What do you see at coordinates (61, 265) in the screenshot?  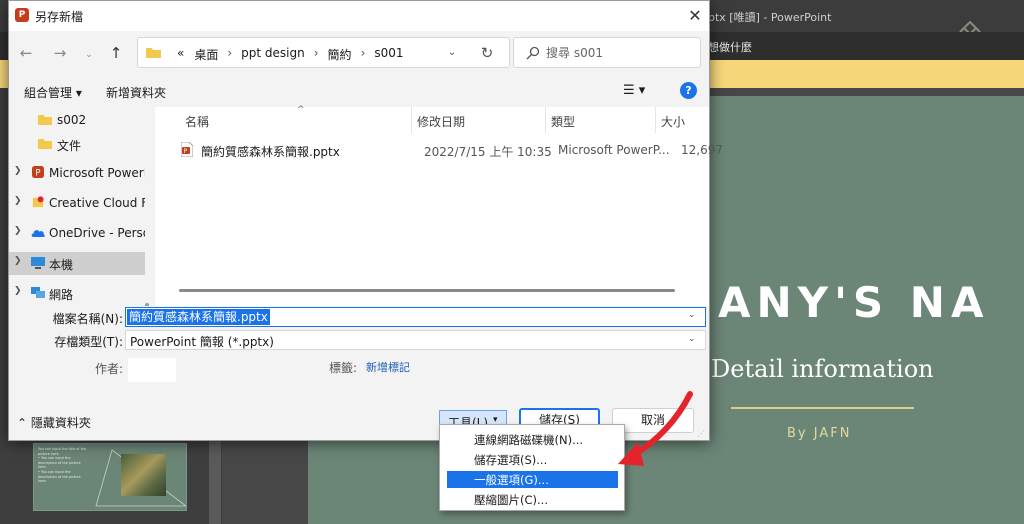 I see `sidebar-item-label: 本機` at bounding box center [61, 265].